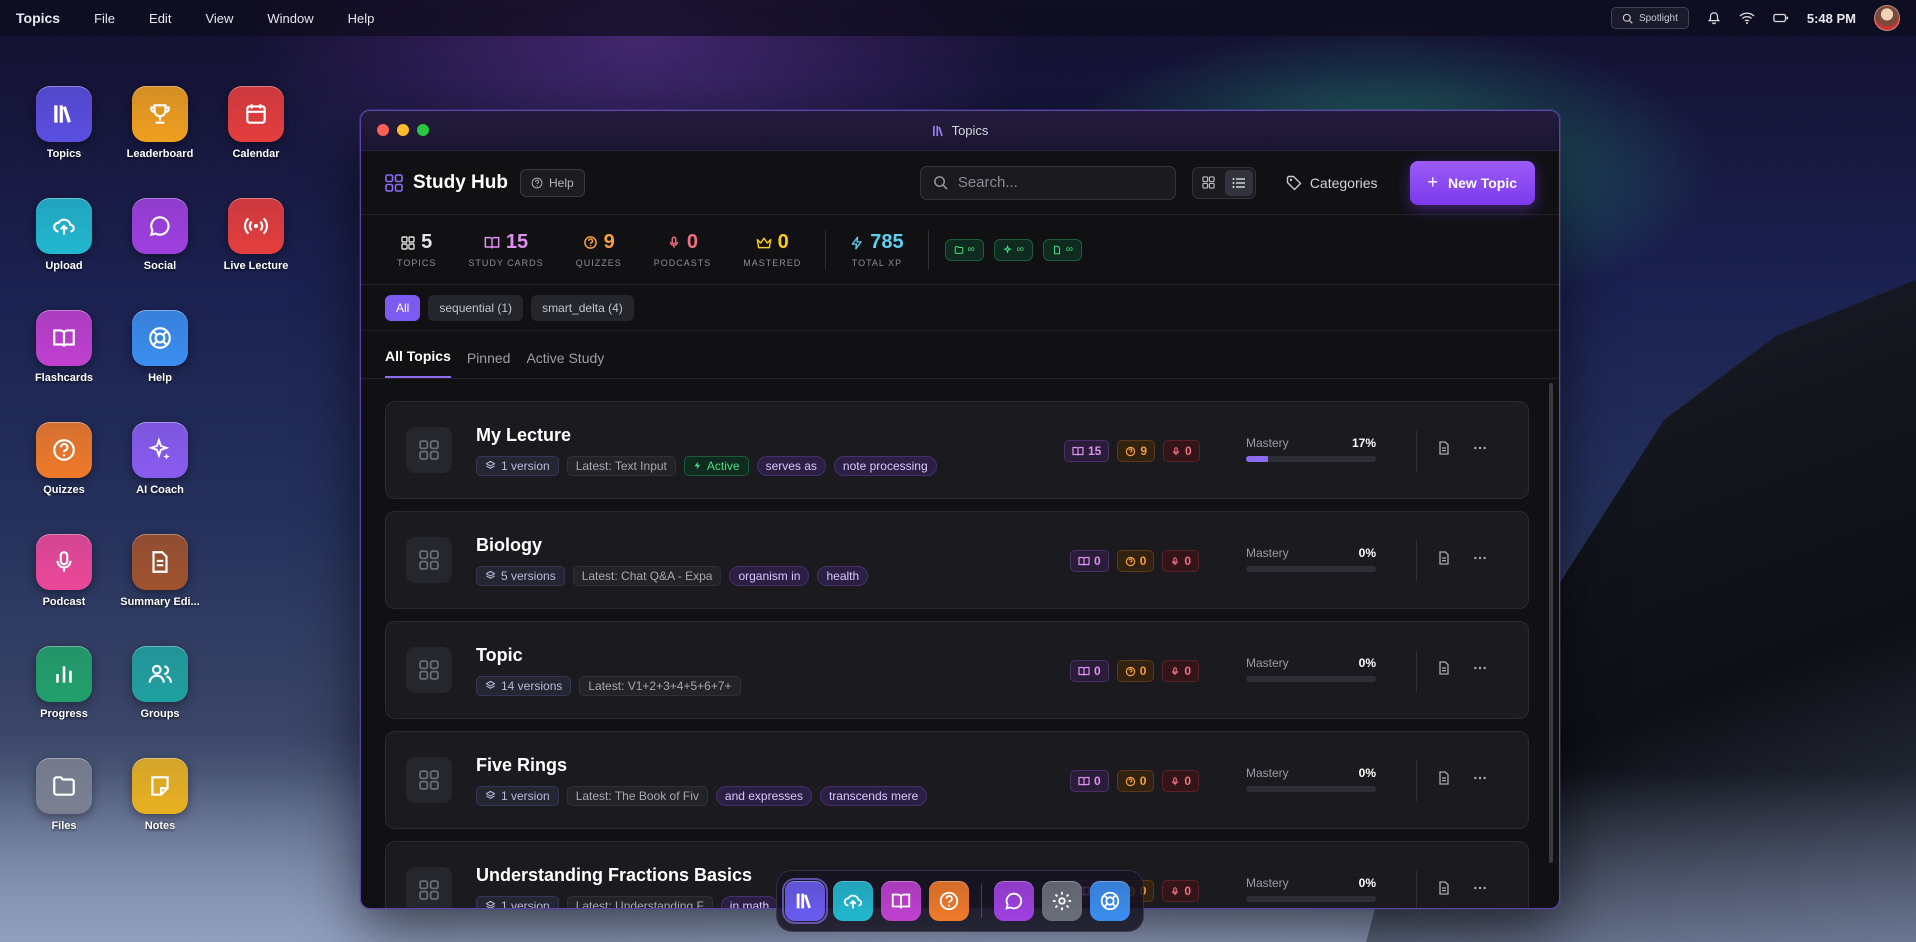 This screenshot has width=1916, height=942. Describe the element at coordinates (1209, 183) in the screenshot. I see `grid-view-button` at that location.